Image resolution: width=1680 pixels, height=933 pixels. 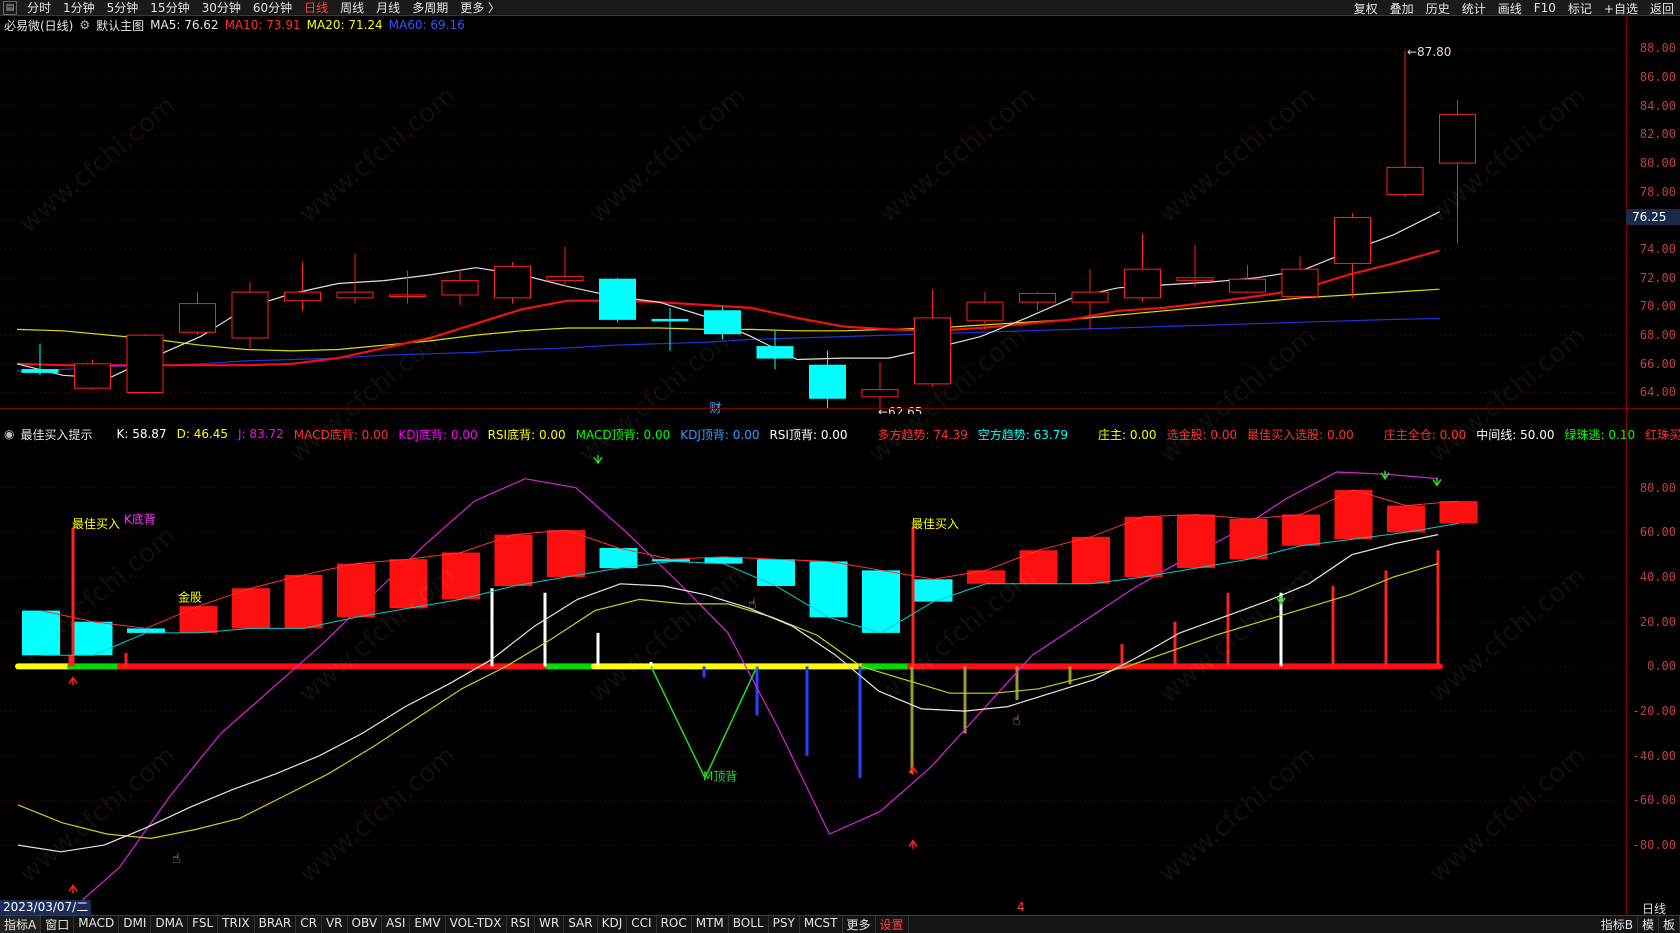 I want to click on price-axis-label: 64.00, so click(x=1657, y=392).